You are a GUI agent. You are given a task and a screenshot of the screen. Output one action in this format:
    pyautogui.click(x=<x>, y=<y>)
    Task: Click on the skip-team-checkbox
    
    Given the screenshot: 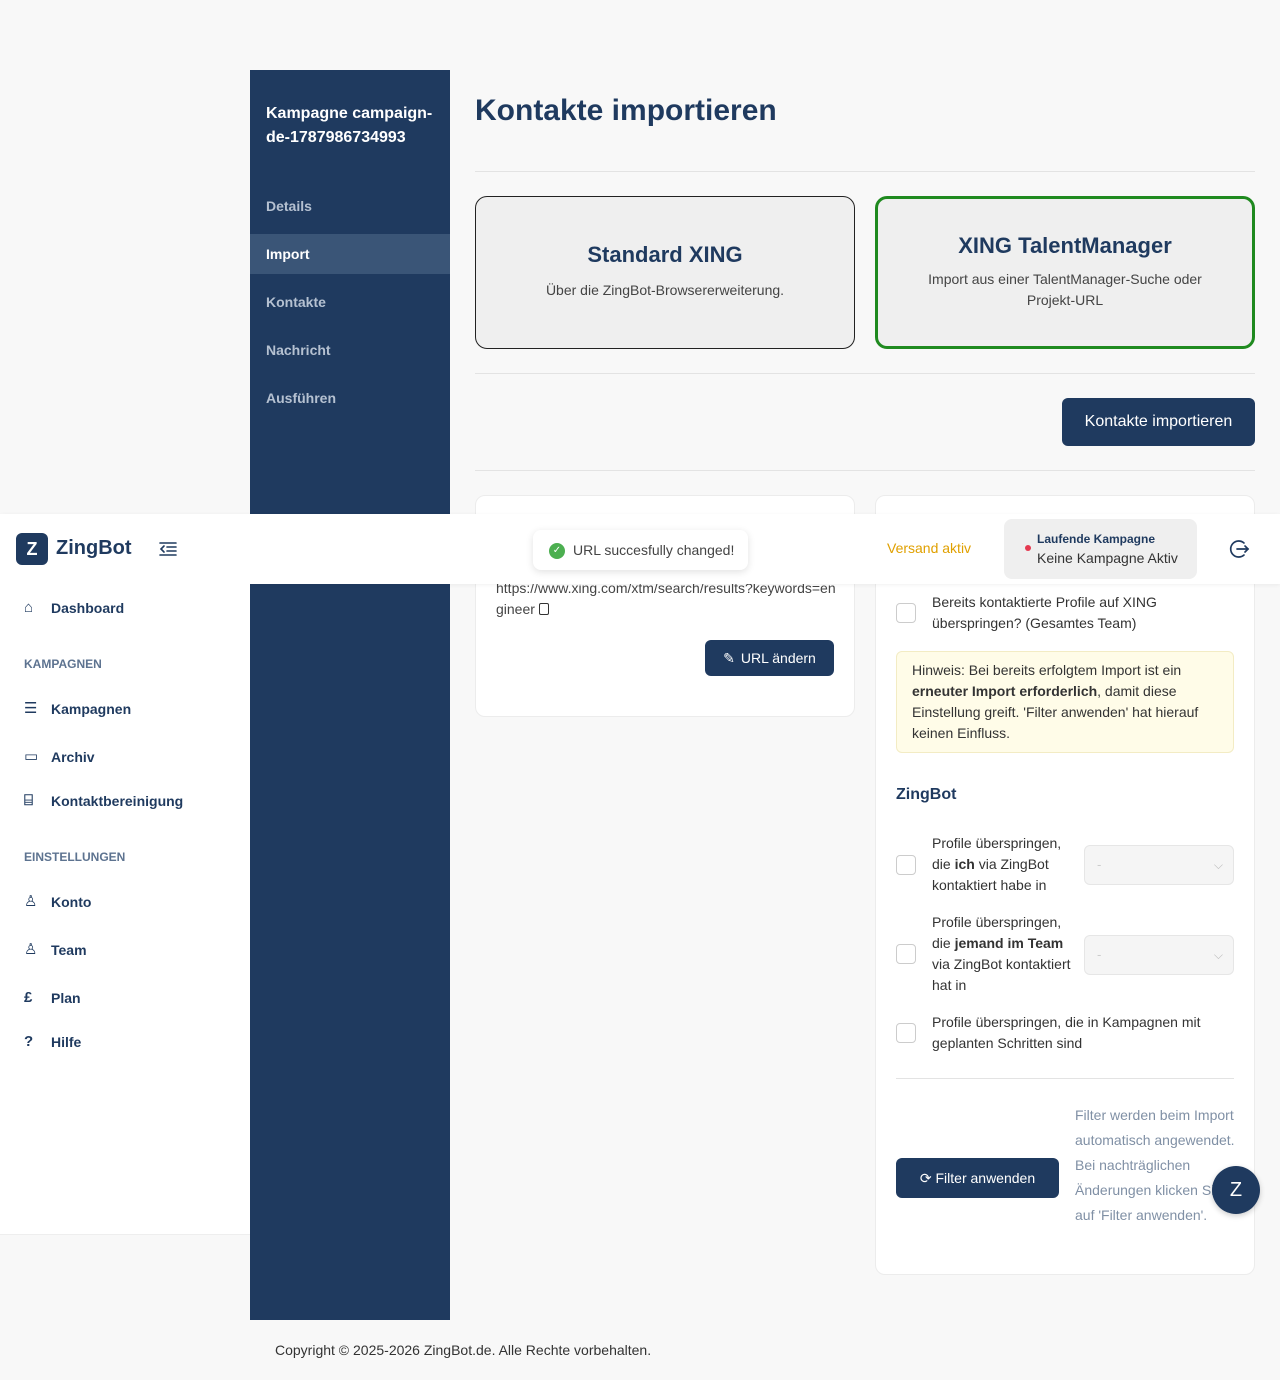 What is the action you would take?
    pyautogui.click(x=906, y=954)
    